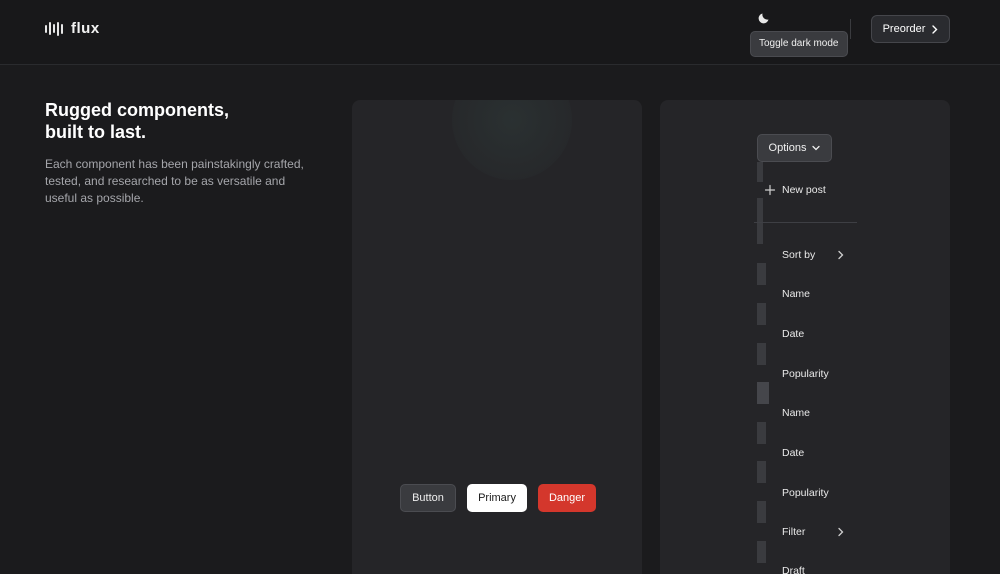 This screenshot has width=1000, height=574. I want to click on preorder-button: Preorder, so click(910, 29).